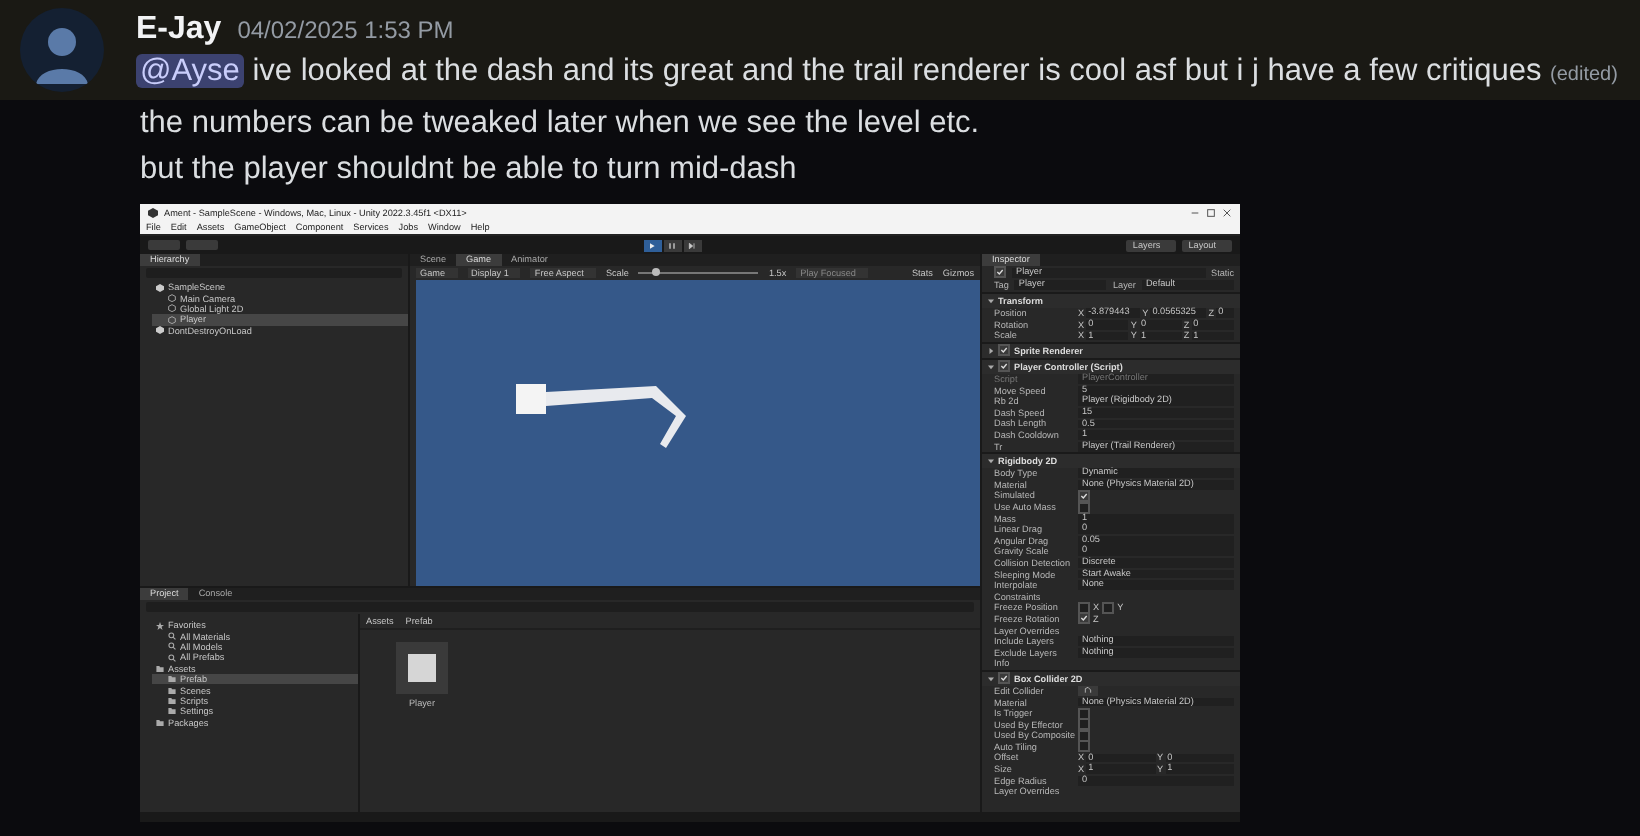 This screenshot has width=1640, height=836. I want to click on message-text: the numbers can be tweaked later when we see the level etc., so click(560, 123).